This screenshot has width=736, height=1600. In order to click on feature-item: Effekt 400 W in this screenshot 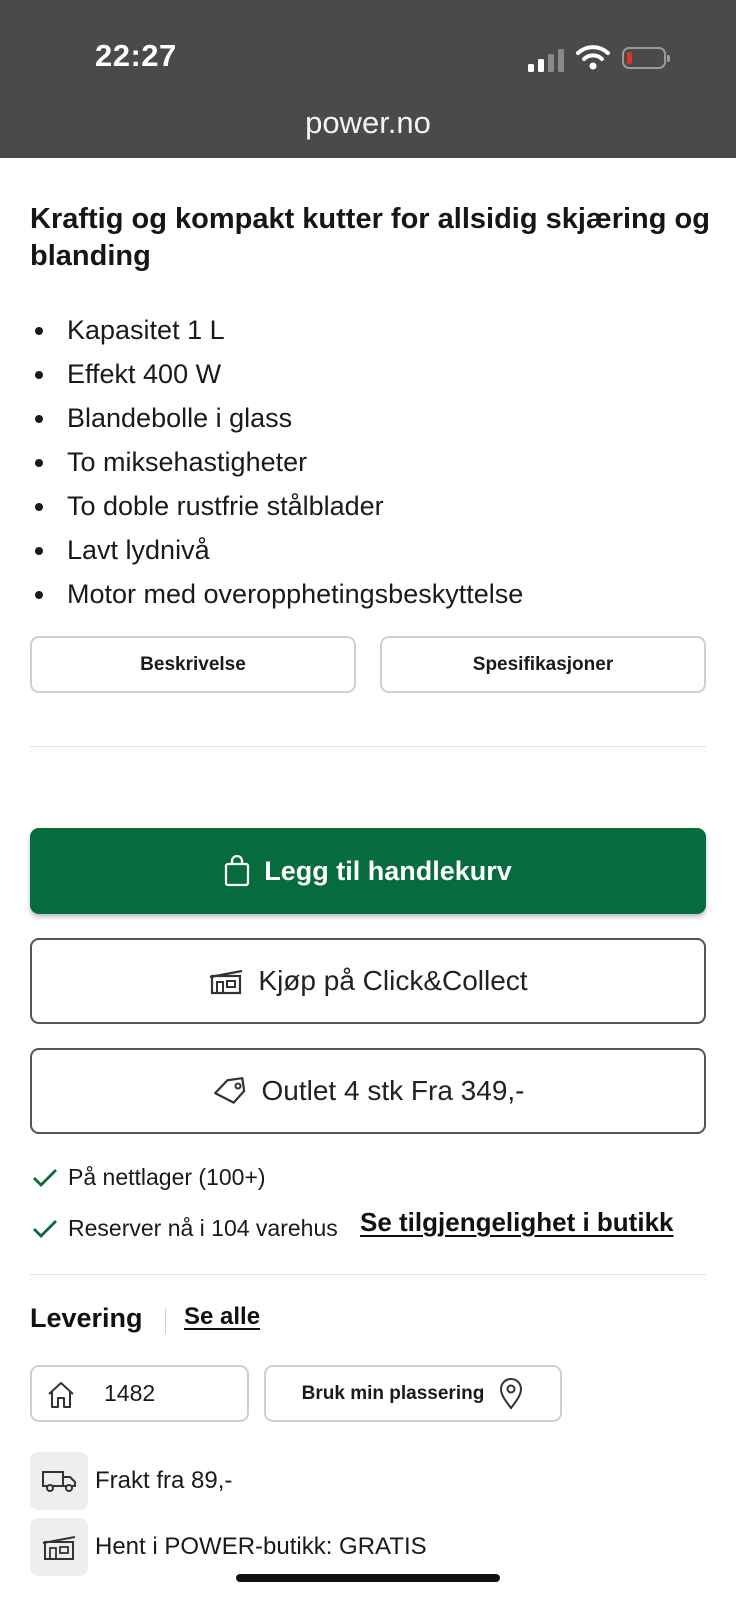, I will do `click(276, 374)`.